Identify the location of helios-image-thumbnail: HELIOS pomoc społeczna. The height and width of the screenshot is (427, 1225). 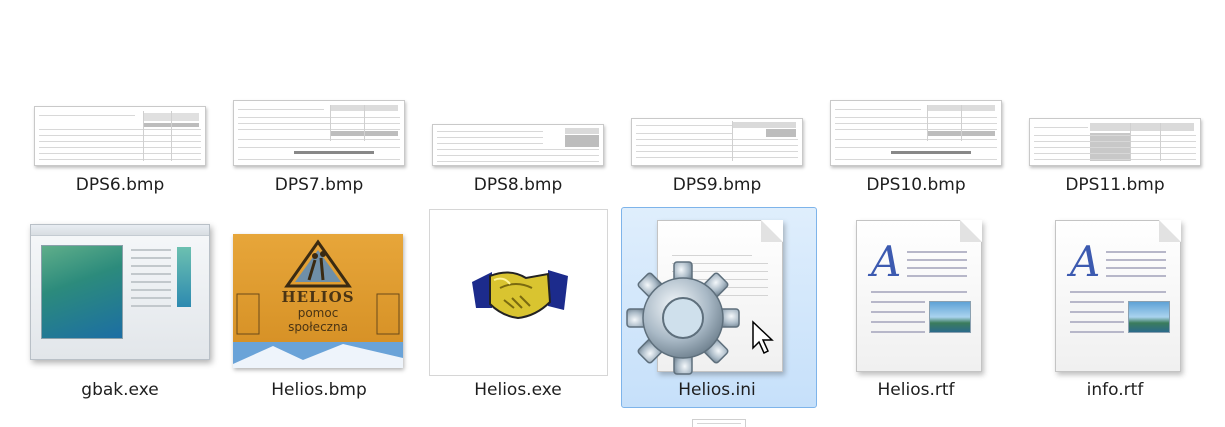
(318, 301).